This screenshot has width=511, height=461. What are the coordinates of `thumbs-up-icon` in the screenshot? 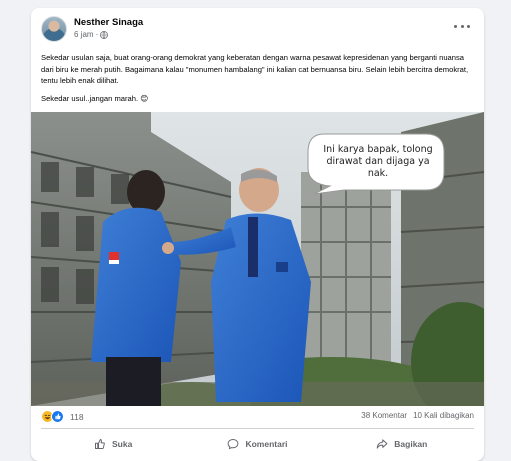 It's located at (100, 444).